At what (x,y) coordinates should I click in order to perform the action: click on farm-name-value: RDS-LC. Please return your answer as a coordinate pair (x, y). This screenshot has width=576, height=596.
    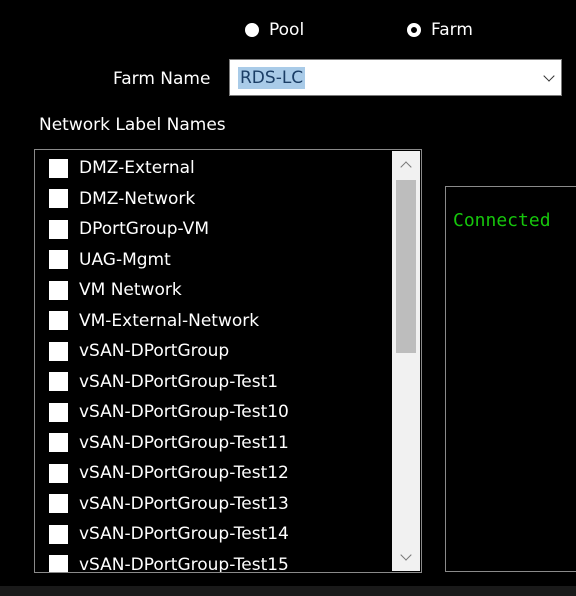
    Looking at the image, I should click on (272, 78).